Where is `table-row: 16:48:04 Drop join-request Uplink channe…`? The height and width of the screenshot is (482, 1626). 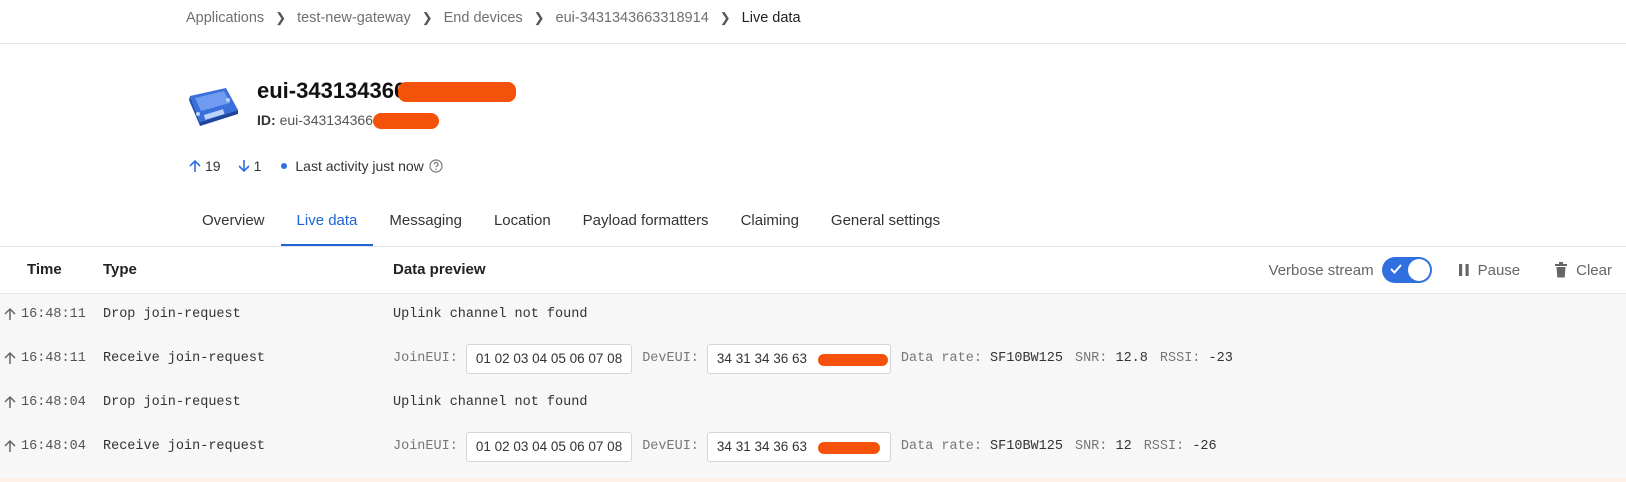 table-row: 16:48:04 Drop join-request Uplink channe… is located at coordinates (813, 403).